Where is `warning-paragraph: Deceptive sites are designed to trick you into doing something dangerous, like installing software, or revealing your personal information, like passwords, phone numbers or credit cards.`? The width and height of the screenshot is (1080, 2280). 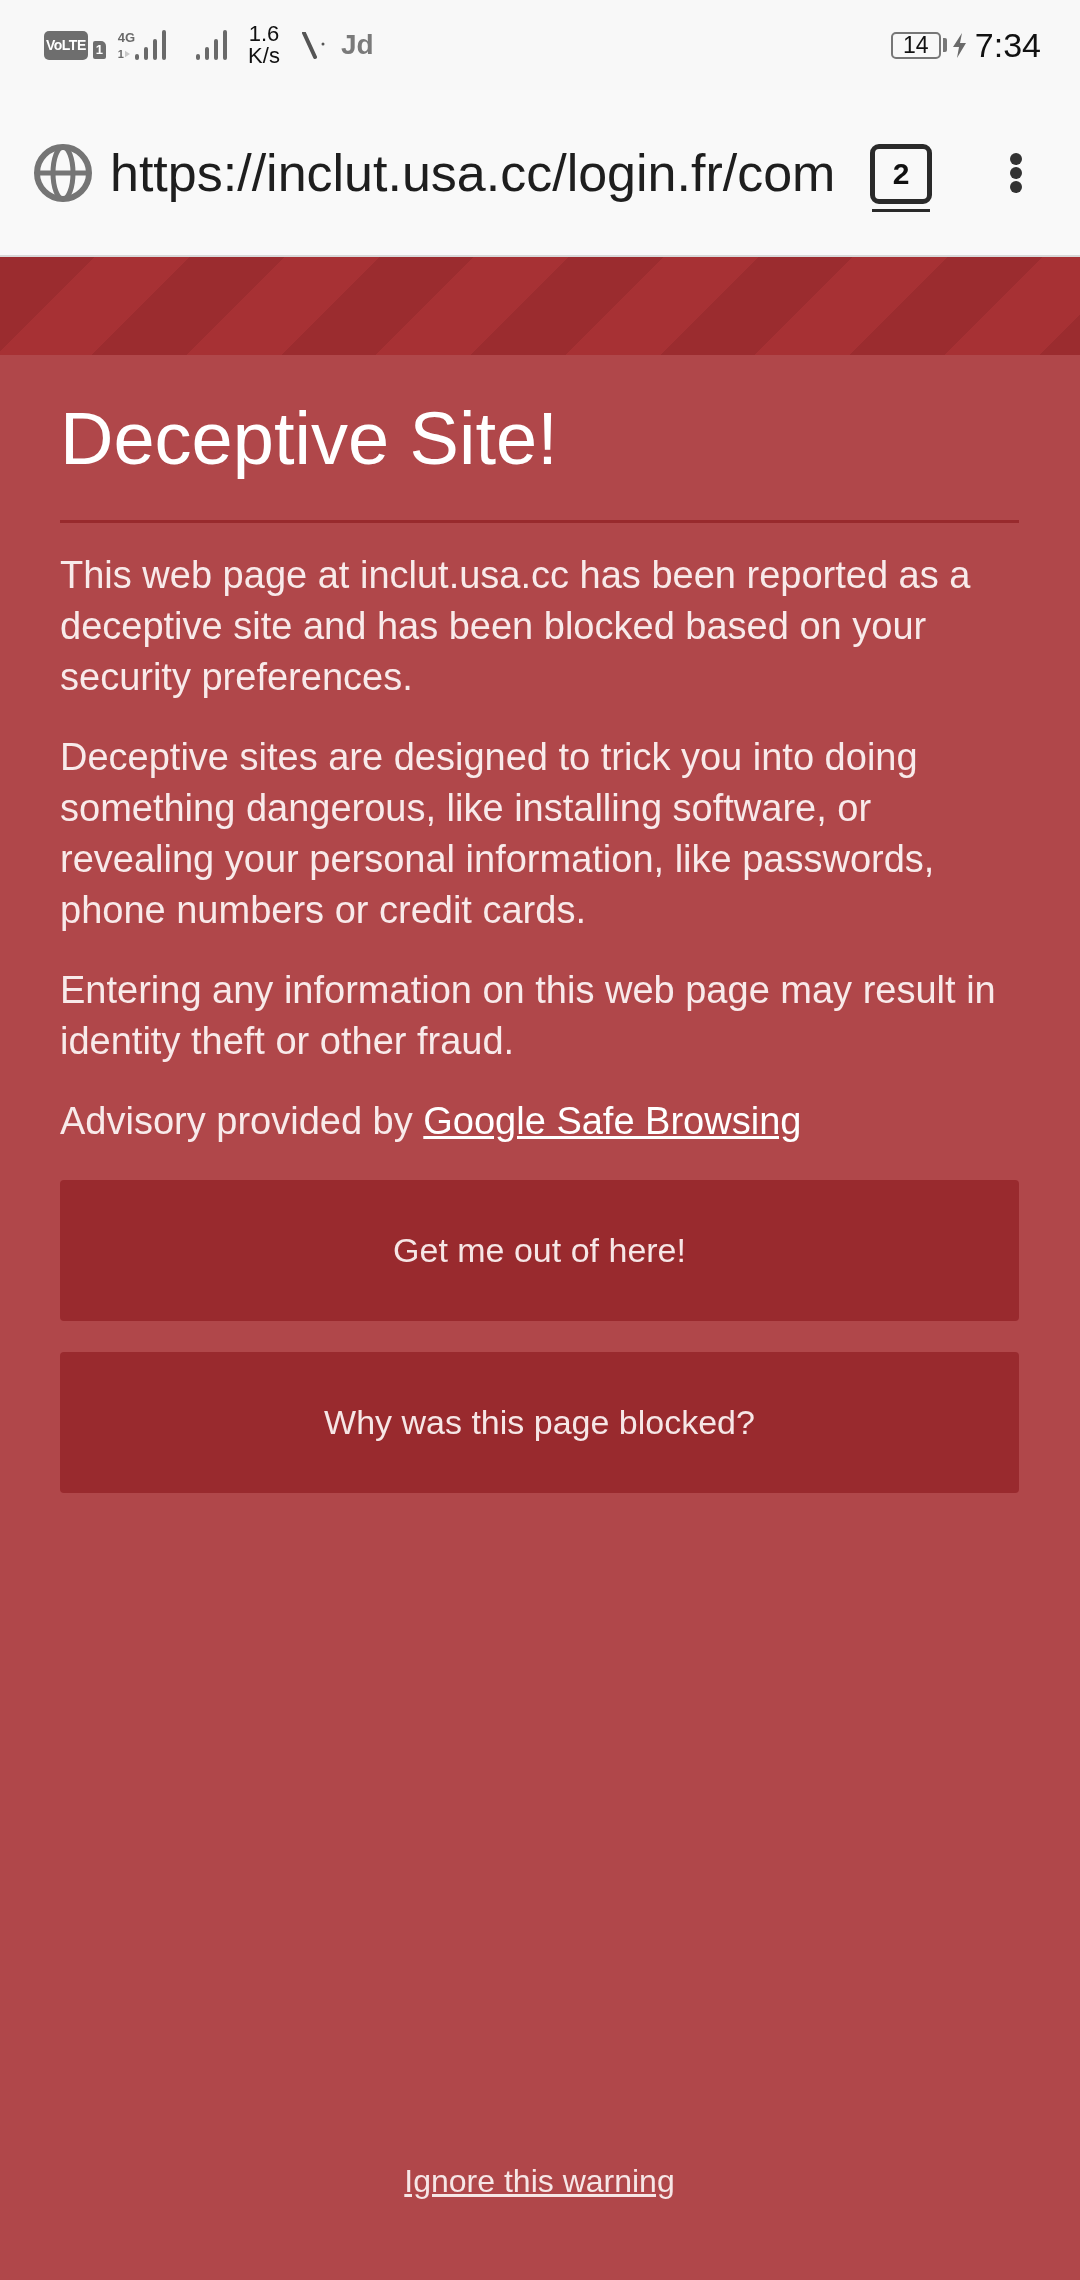 warning-paragraph: Deceptive sites are designed to trick you into doing something dangerous, like installing software, or revealing your personal information, like passwords, phone numbers or credit cards. is located at coordinates (498, 834).